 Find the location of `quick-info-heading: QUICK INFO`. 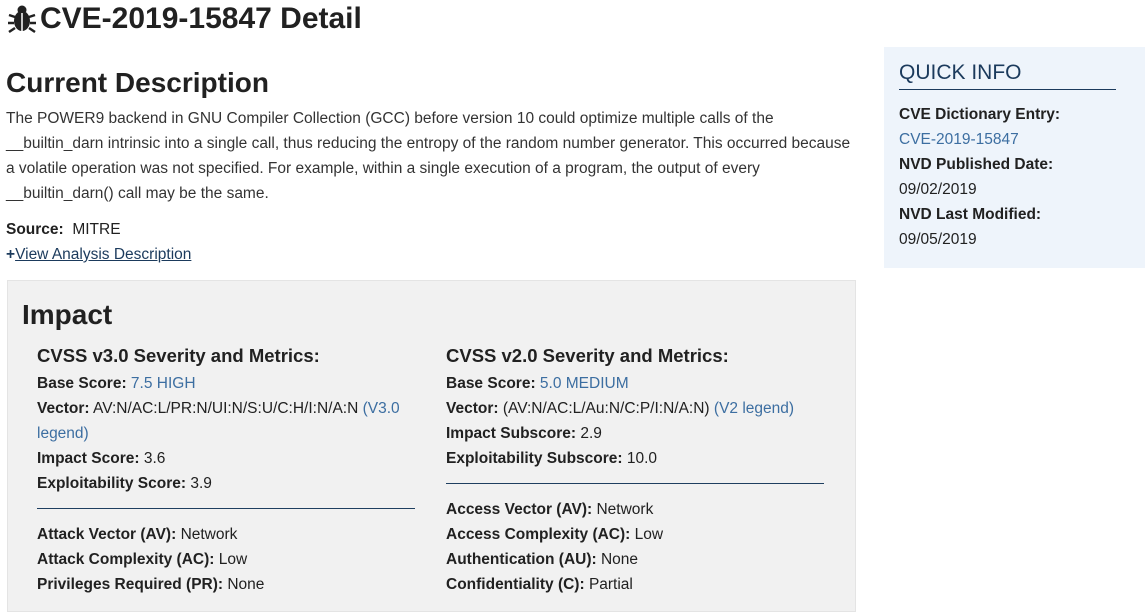

quick-info-heading: QUICK INFO is located at coordinates (1007, 74).